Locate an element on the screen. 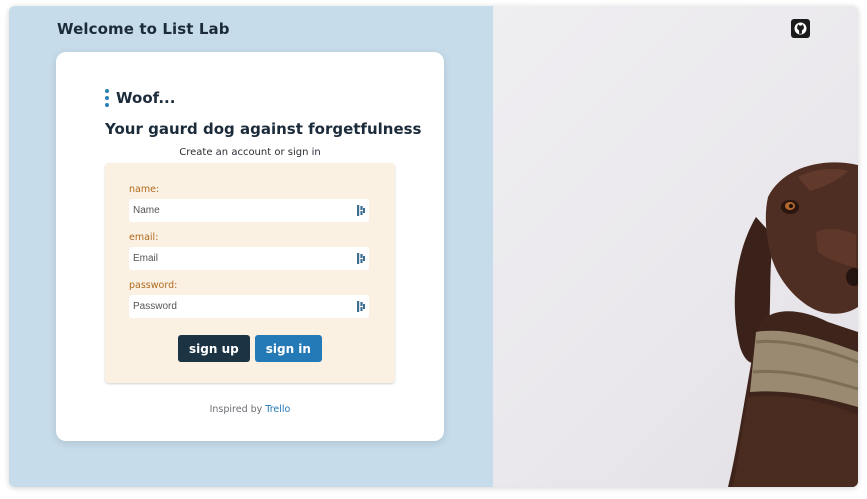 This screenshot has height=499, width=867. form-actions: sign up sign in is located at coordinates (250, 348).